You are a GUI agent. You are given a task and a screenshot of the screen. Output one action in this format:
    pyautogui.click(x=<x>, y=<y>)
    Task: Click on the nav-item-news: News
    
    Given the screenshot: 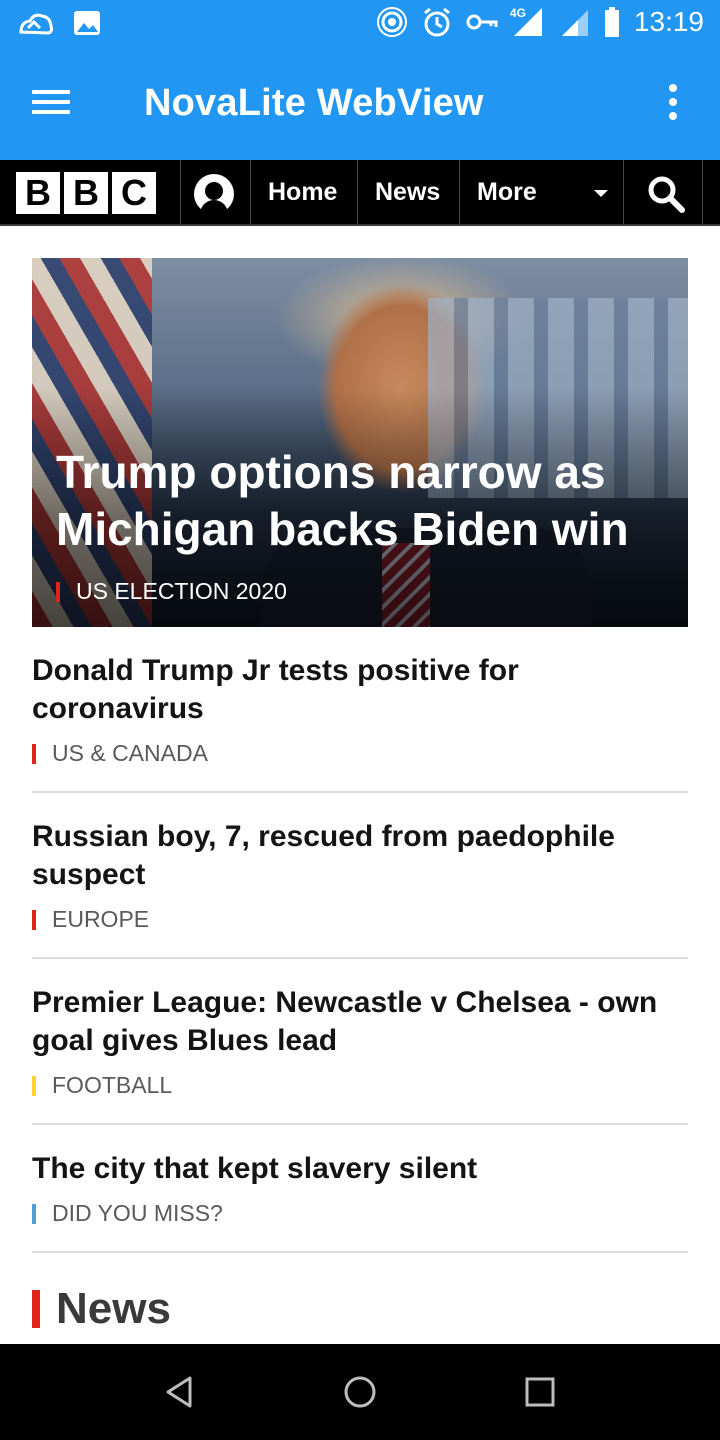 What is the action you would take?
    pyautogui.click(x=407, y=192)
    